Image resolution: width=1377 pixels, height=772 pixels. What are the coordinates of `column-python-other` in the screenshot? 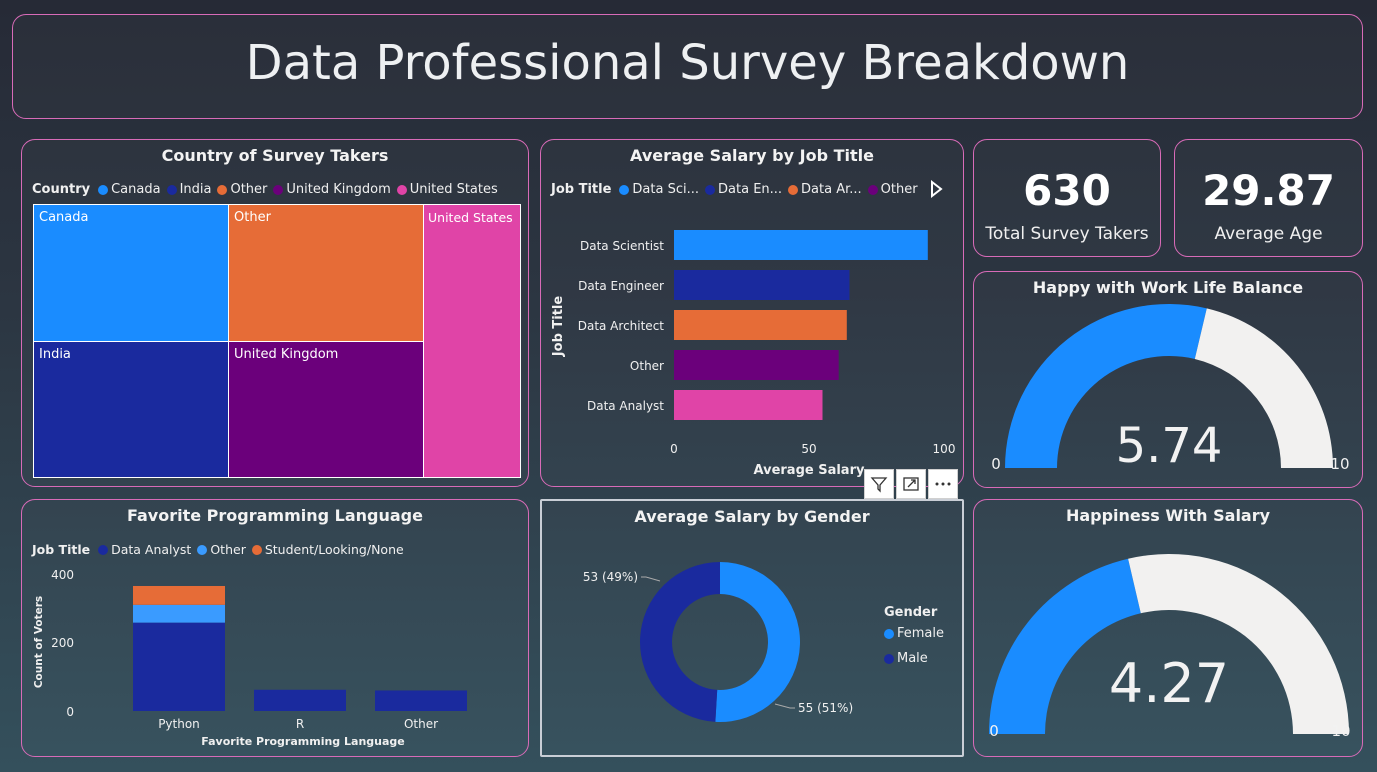 It's located at (179, 613).